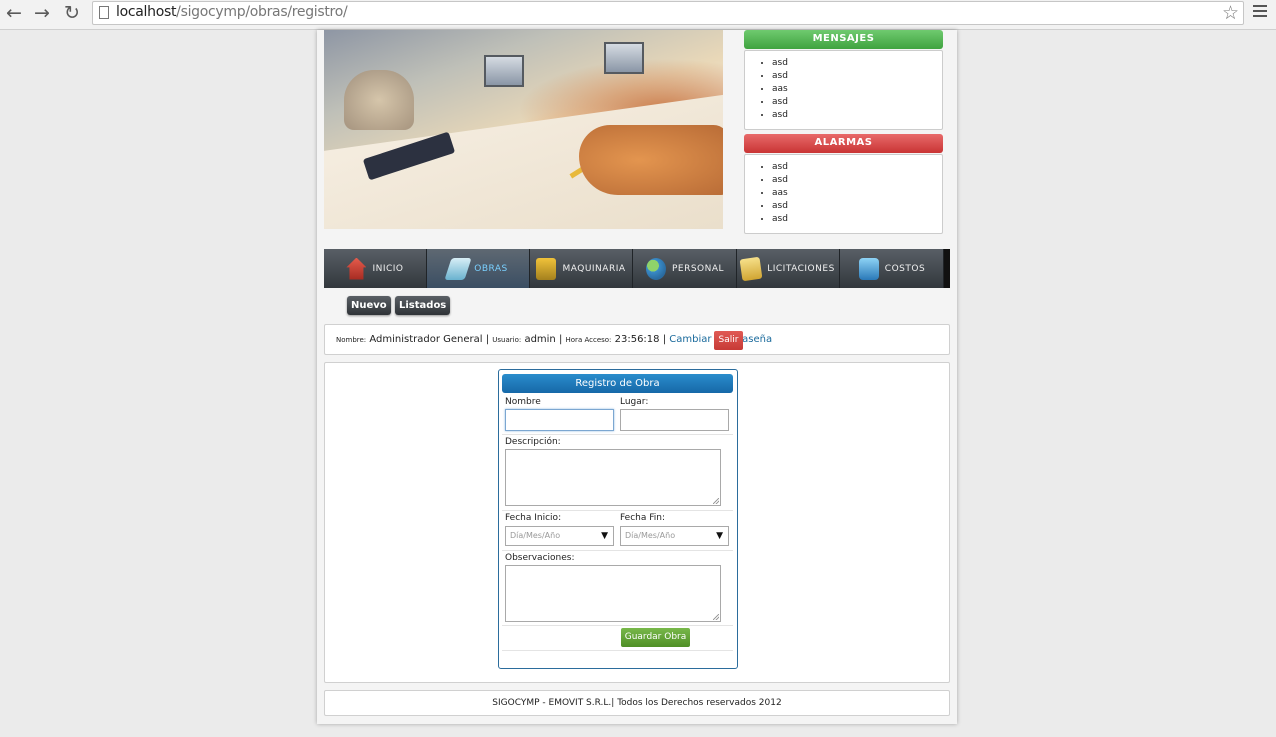 Image resolution: width=1276 pixels, height=737 pixels. I want to click on descripcion-textarea, so click(613, 477).